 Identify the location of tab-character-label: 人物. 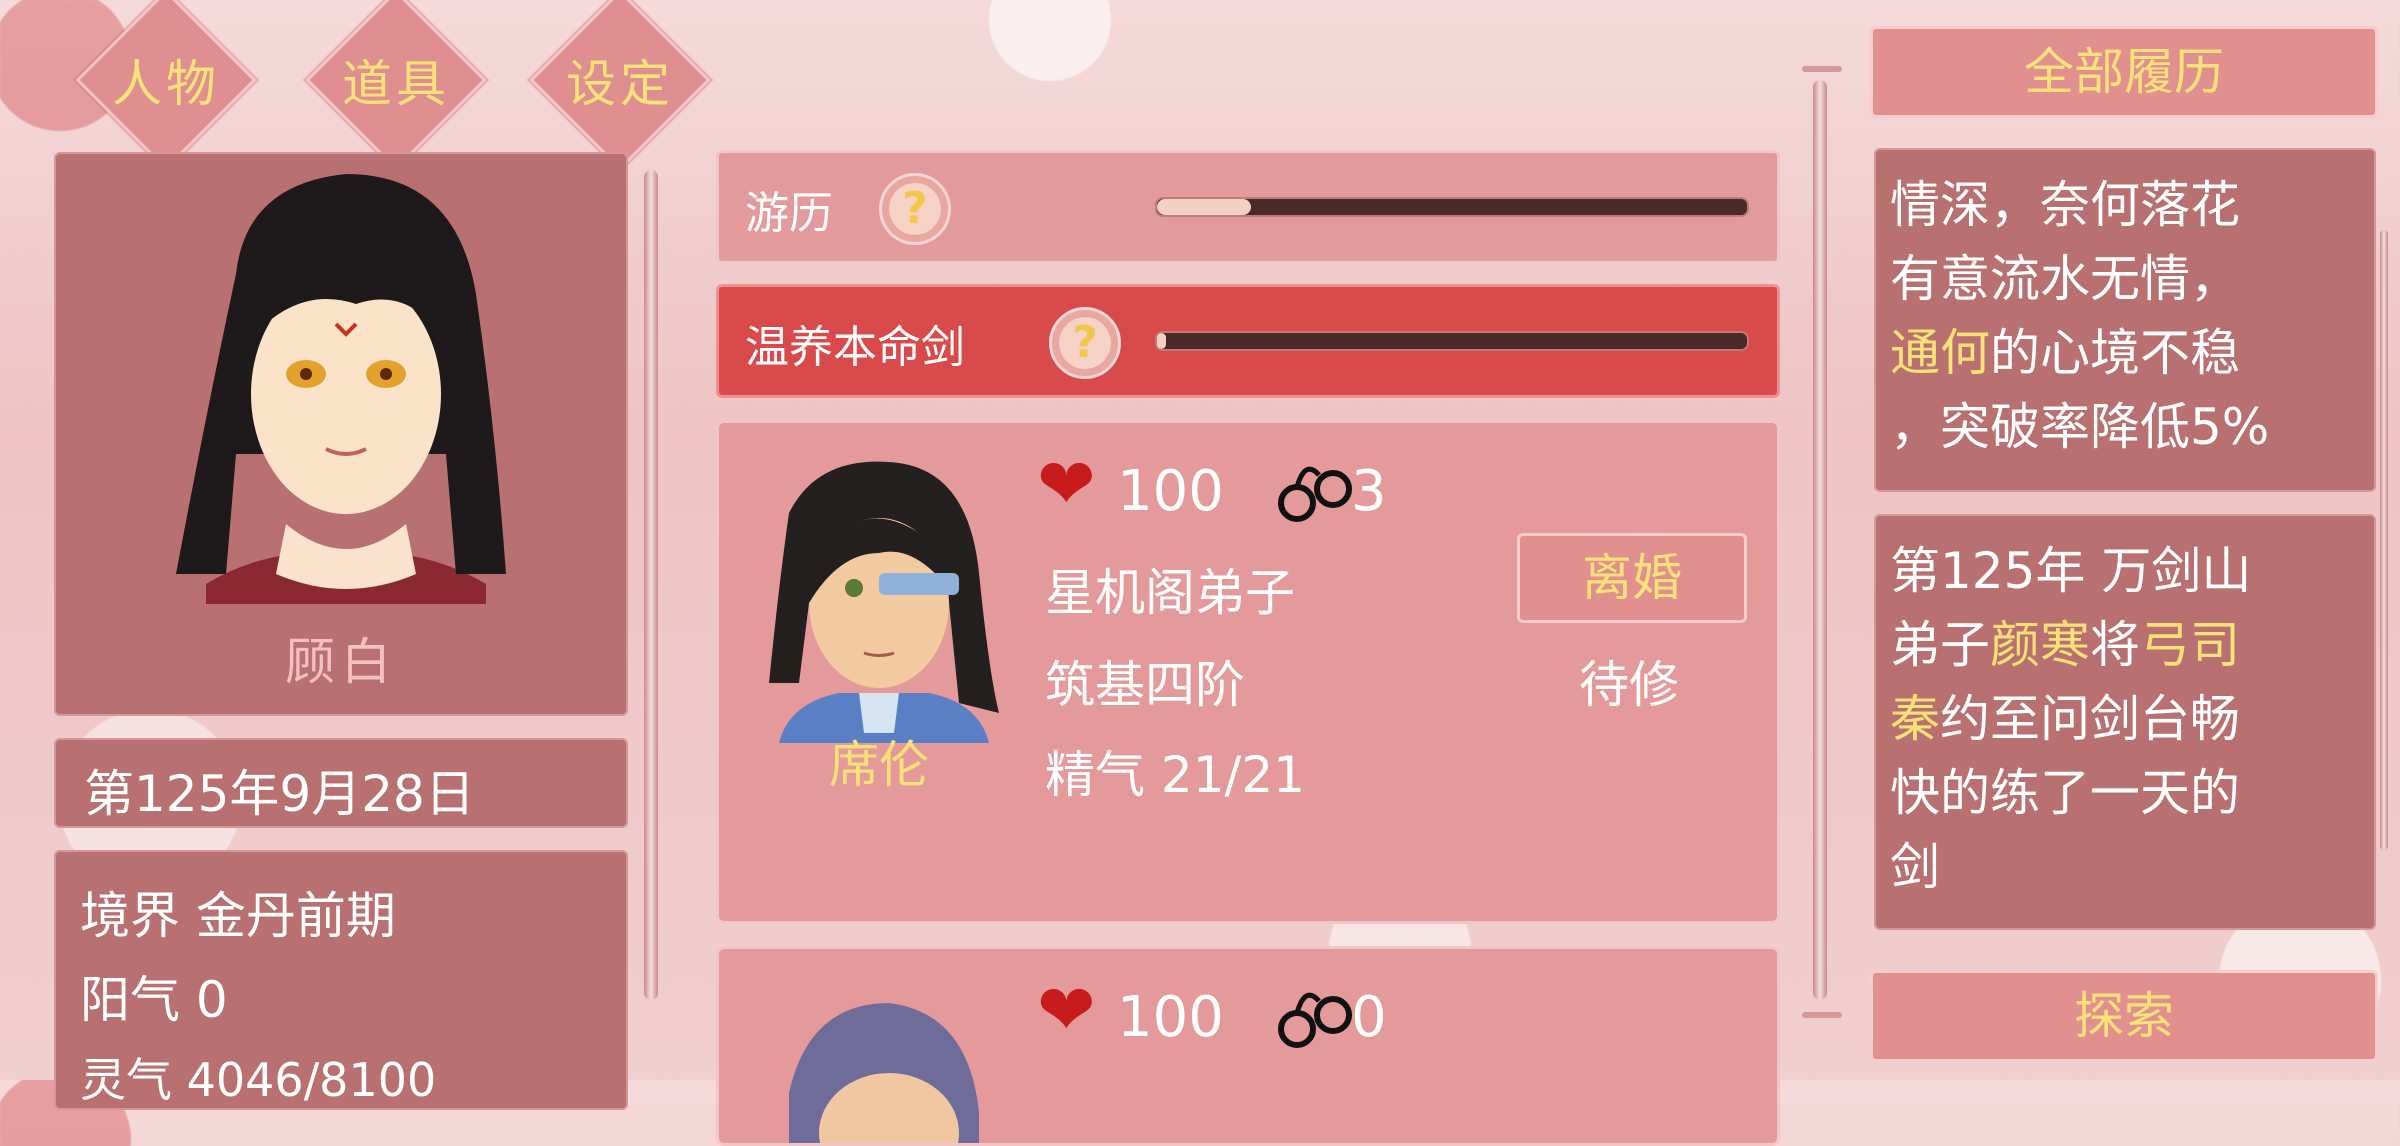
(166, 84).